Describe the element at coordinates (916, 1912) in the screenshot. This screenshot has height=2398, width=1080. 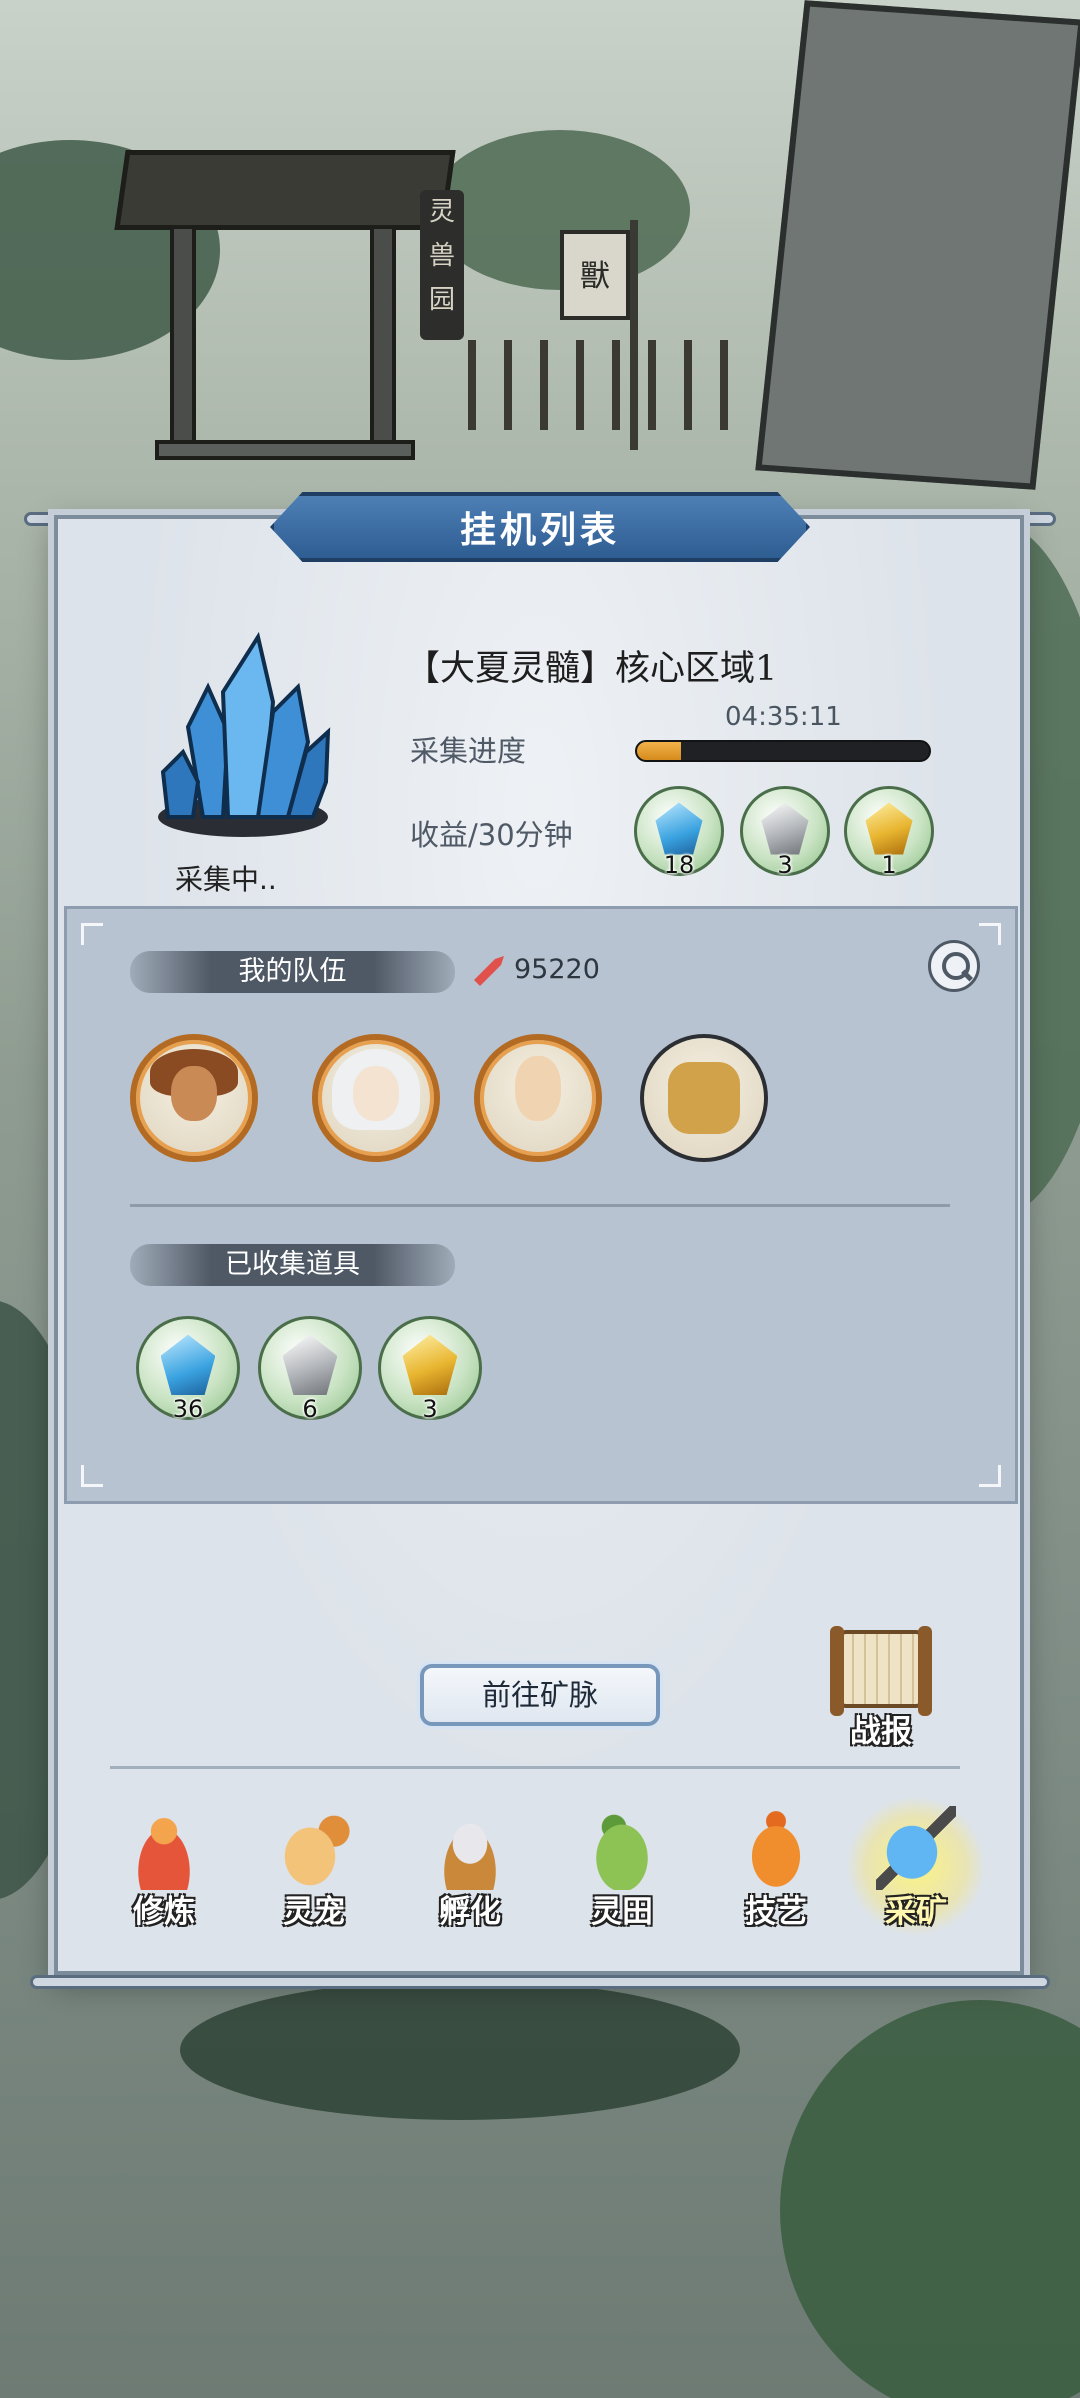
I see `nav-label: 采矿` at that location.